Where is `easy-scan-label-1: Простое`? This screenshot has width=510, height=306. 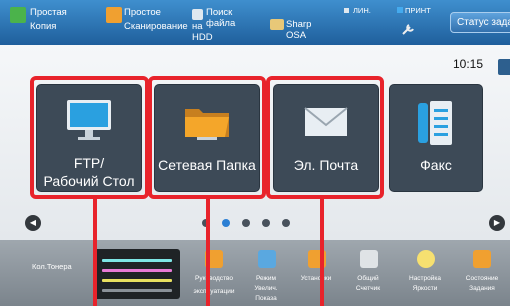
easy-scan-label-1: Простое is located at coordinates (142, 12).